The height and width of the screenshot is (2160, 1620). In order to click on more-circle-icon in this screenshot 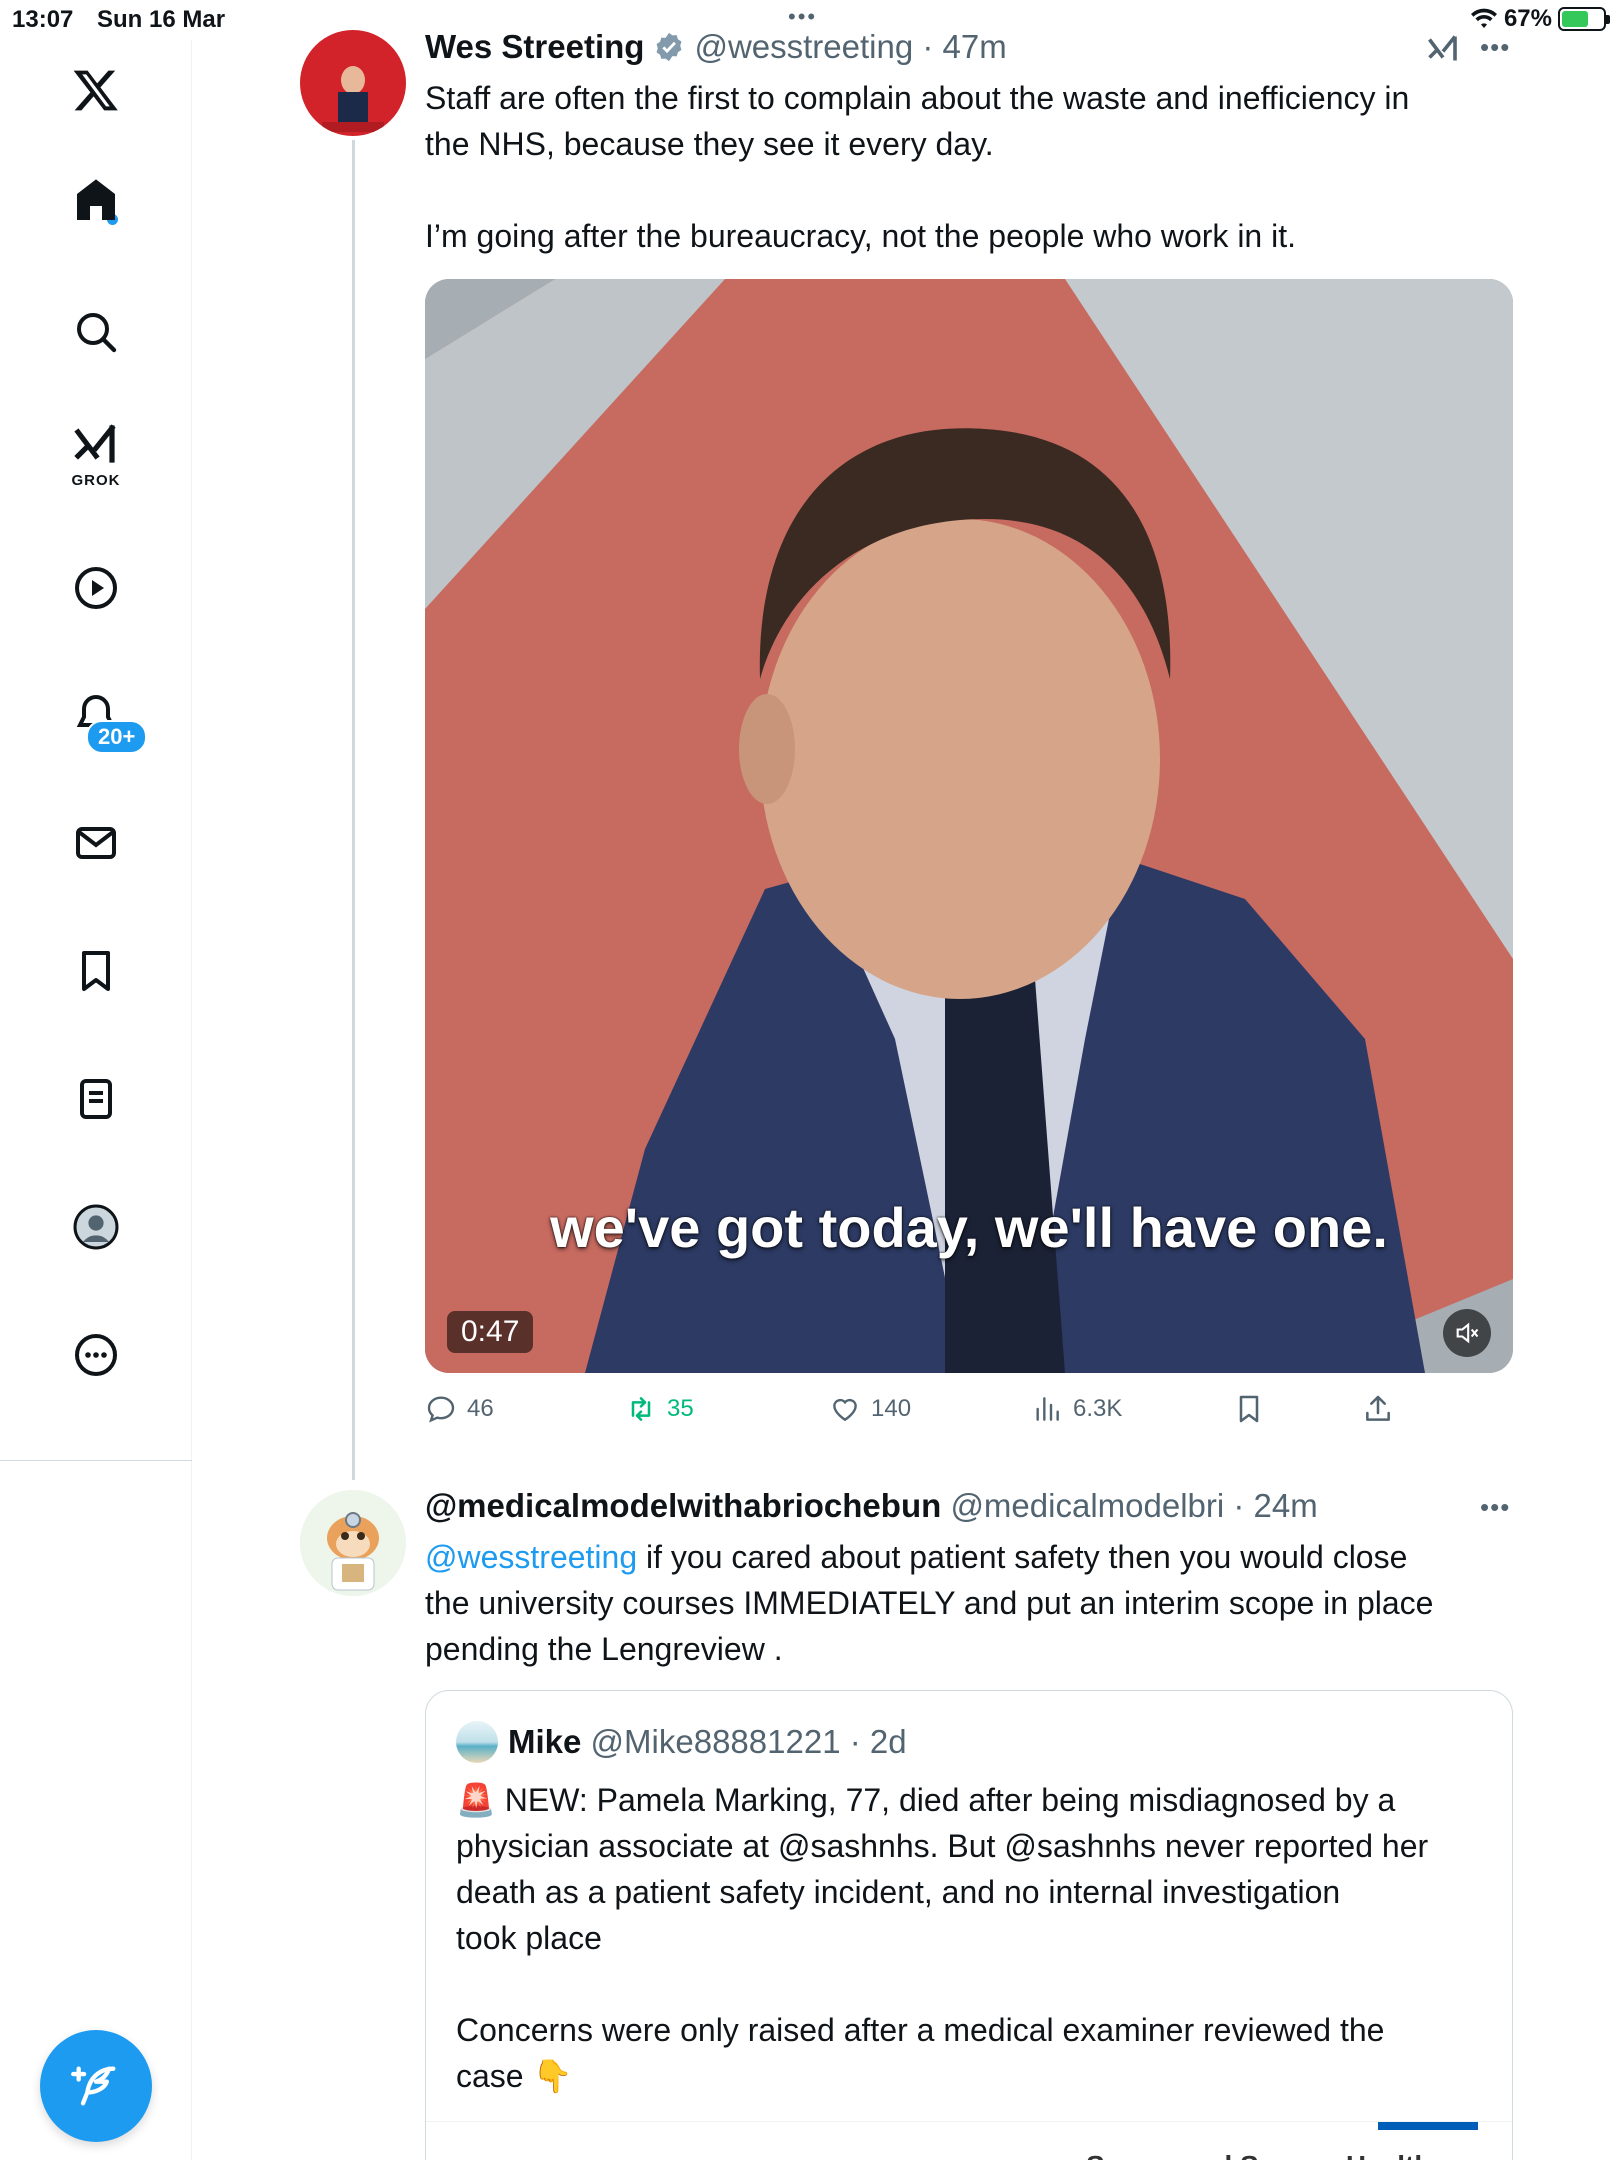, I will do `click(96, 1355)`.